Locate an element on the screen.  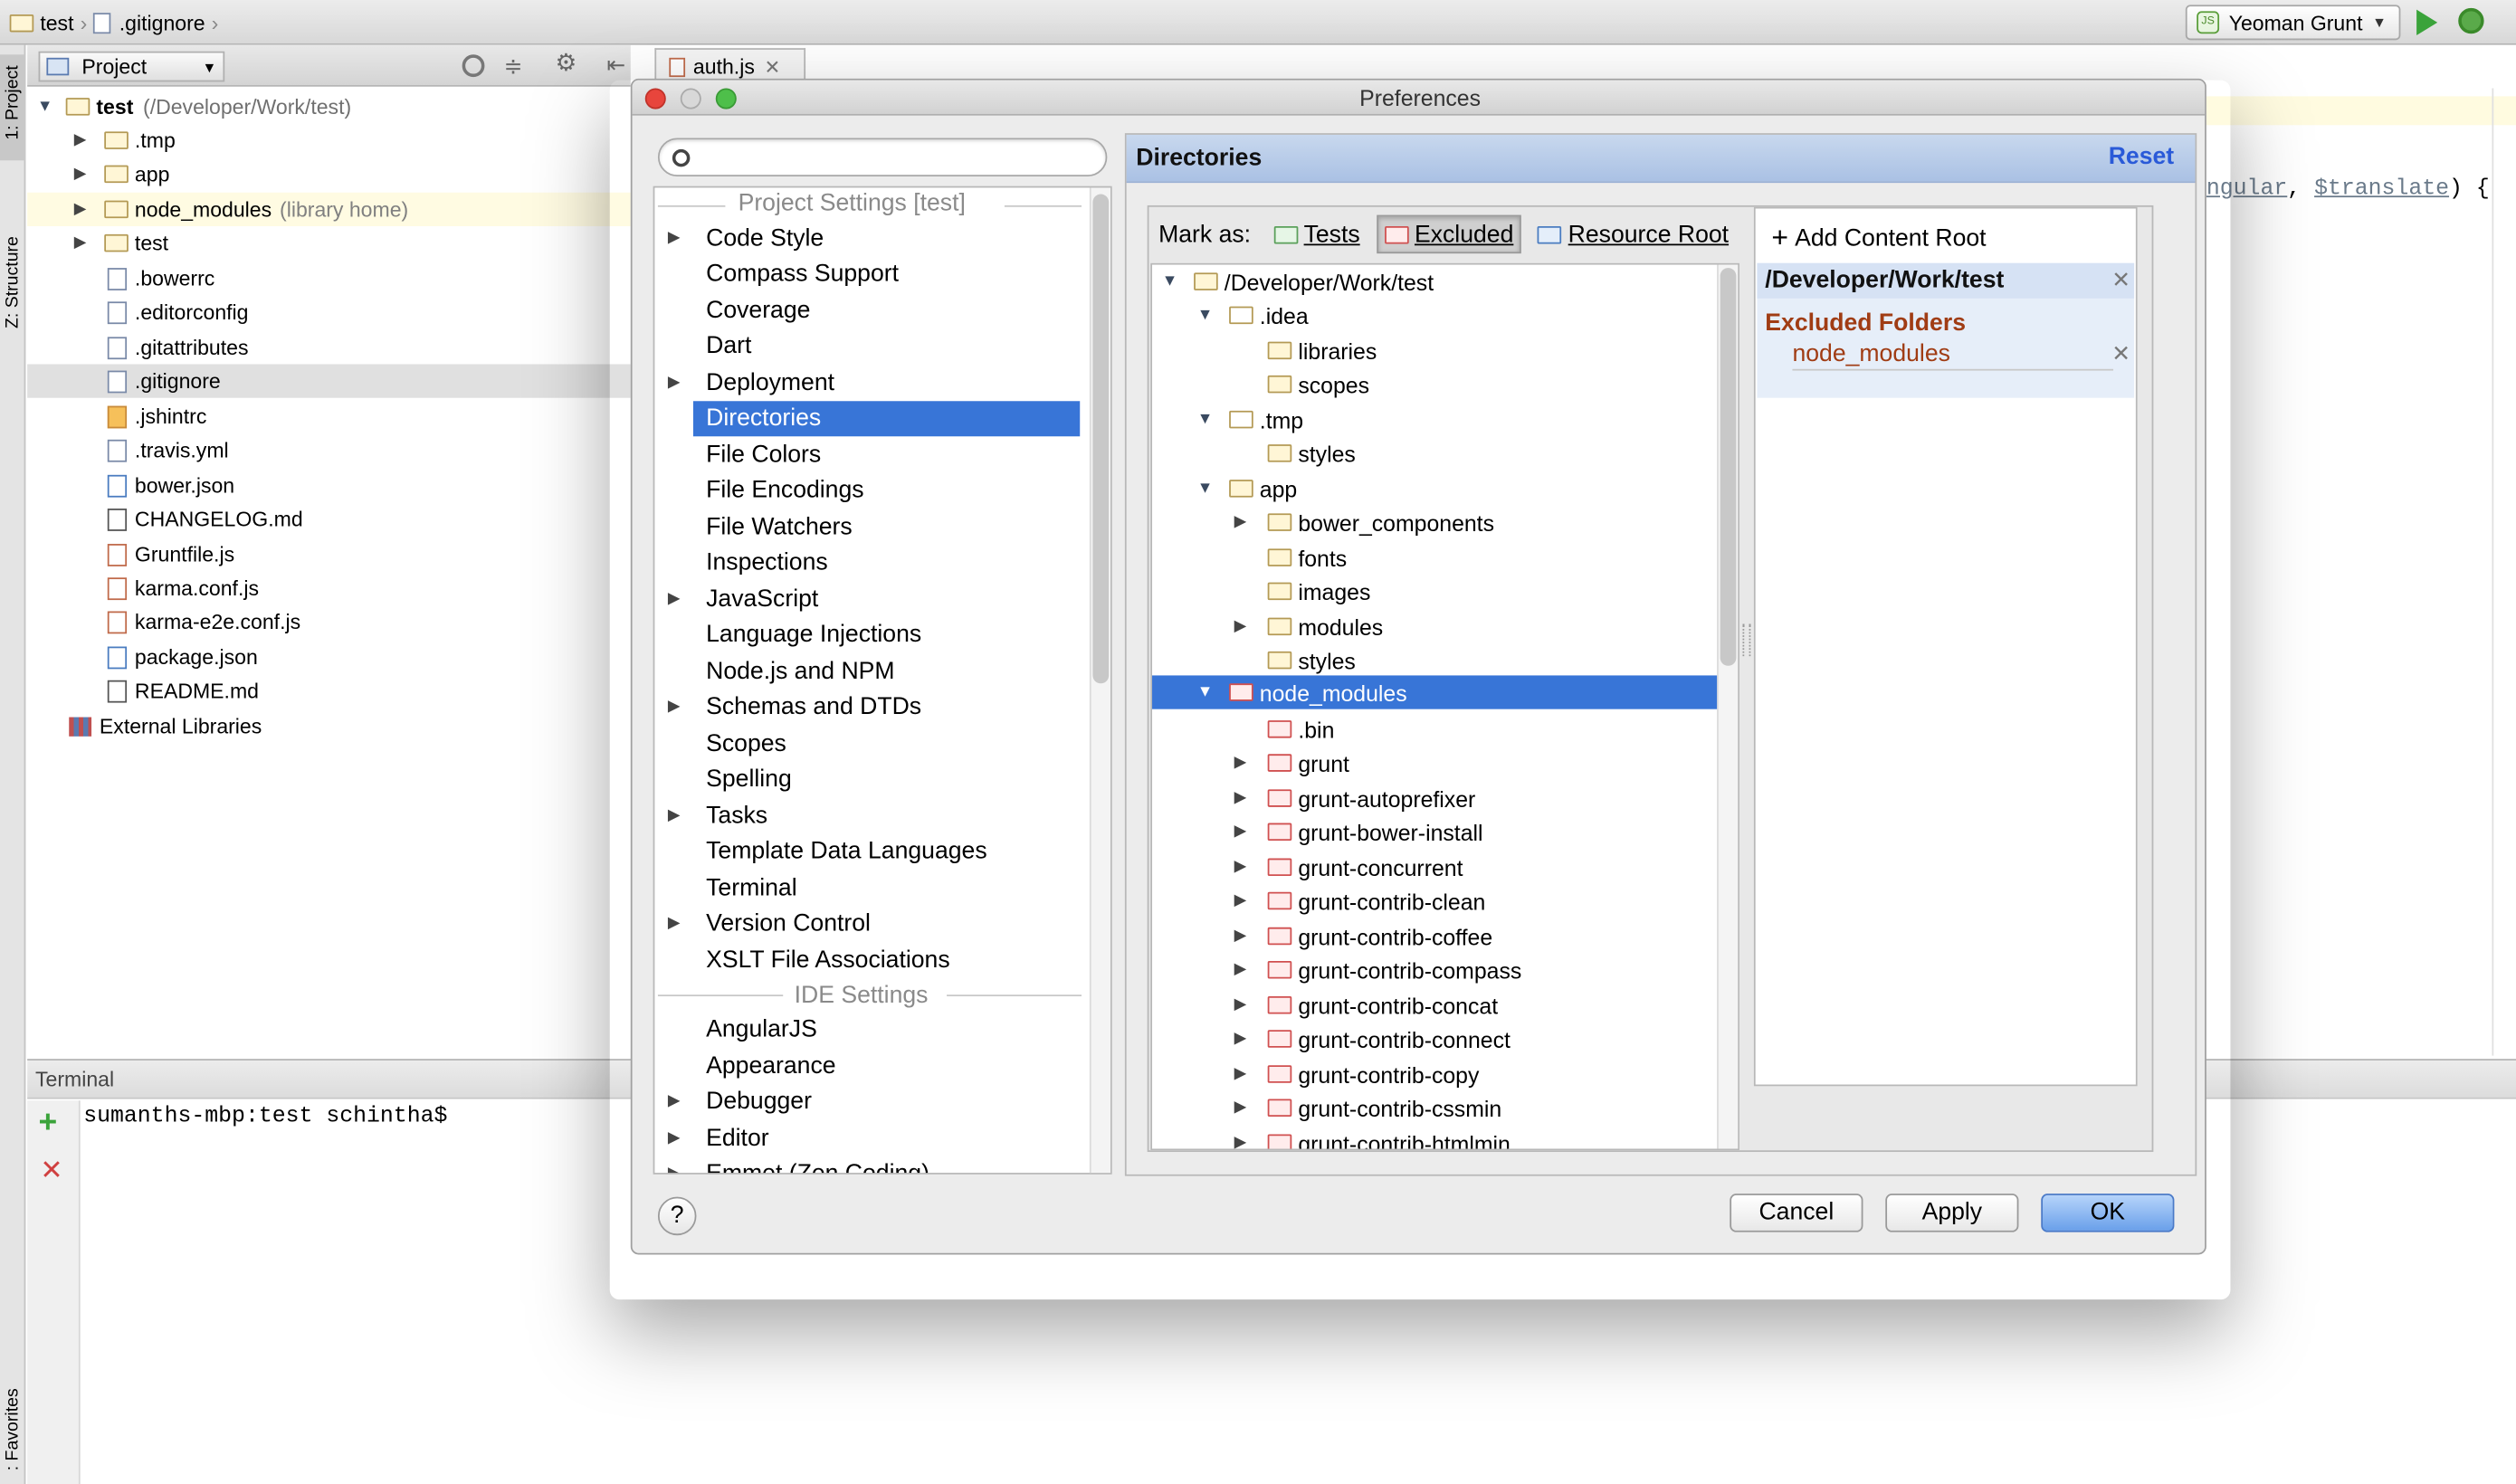
remove-content-root-icon: ✕ is located at coordinates (2120, 279).